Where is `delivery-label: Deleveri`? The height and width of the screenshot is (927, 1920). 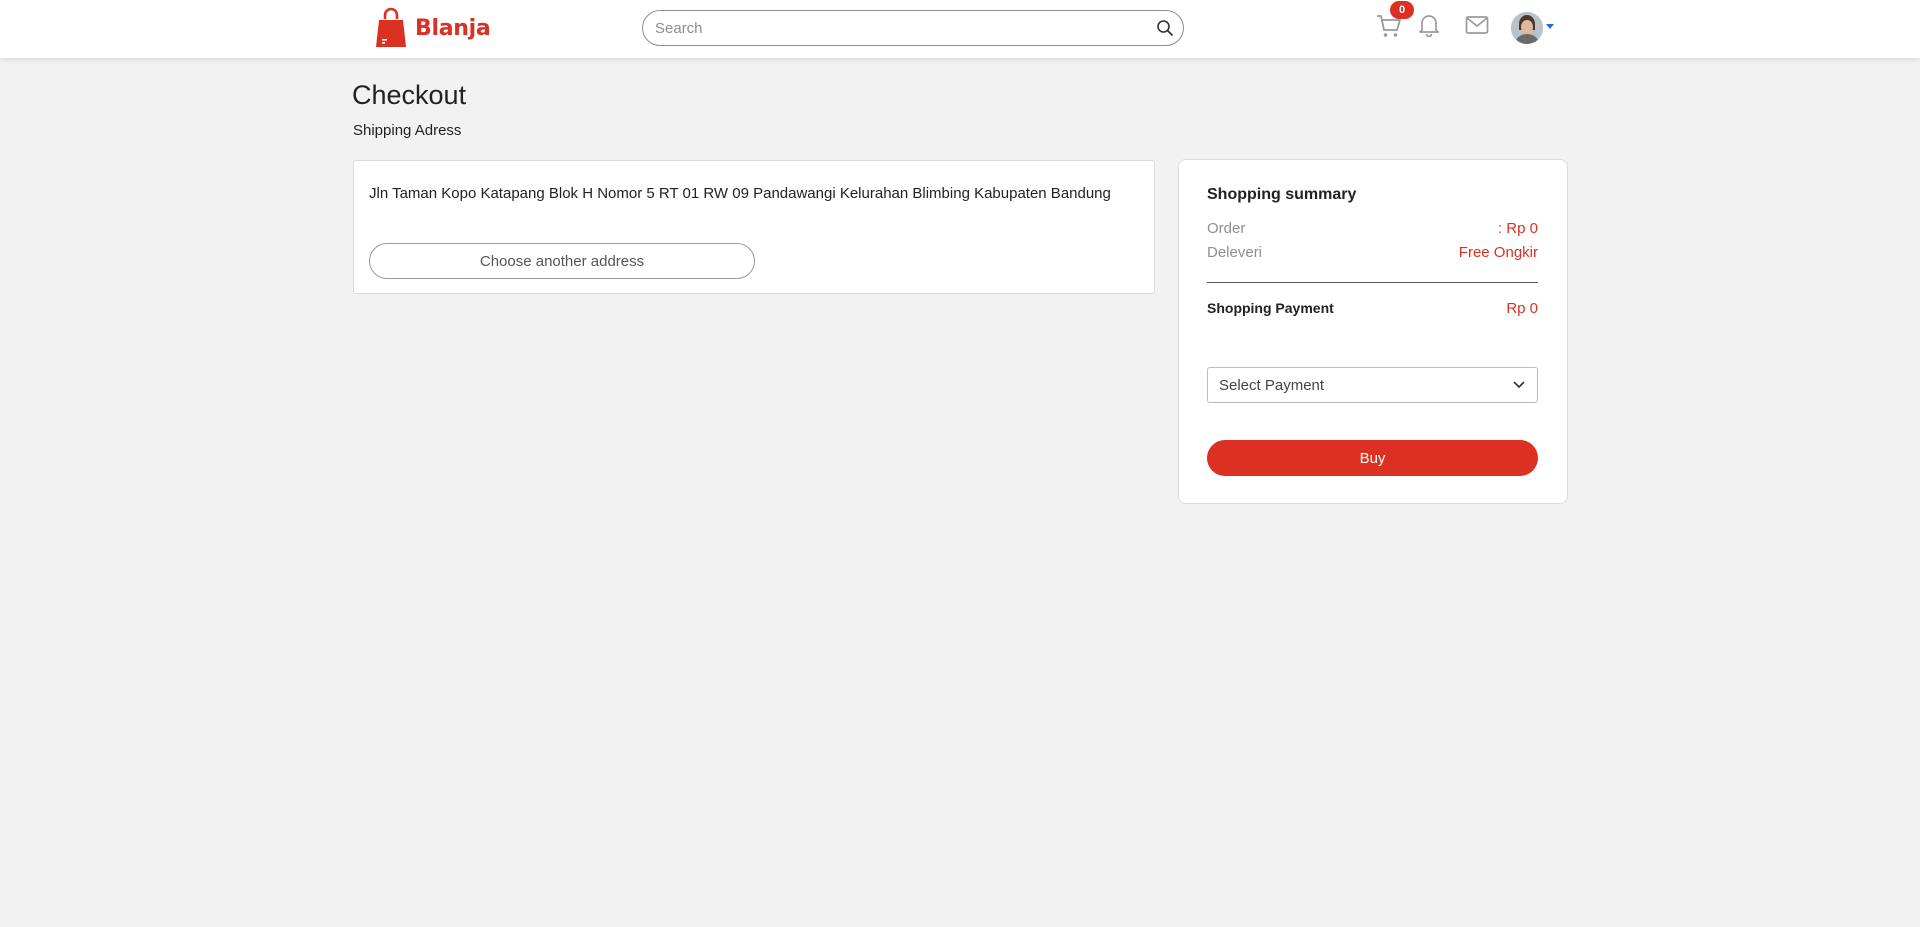 delivery-label: Deleveri is located at coordinates (1235, 252).